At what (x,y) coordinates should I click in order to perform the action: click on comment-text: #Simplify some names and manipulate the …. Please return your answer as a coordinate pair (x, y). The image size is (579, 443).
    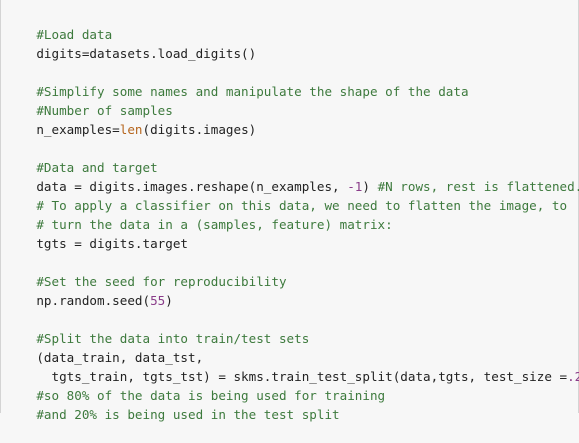
    Looking at the image, I should click on (252, 91).